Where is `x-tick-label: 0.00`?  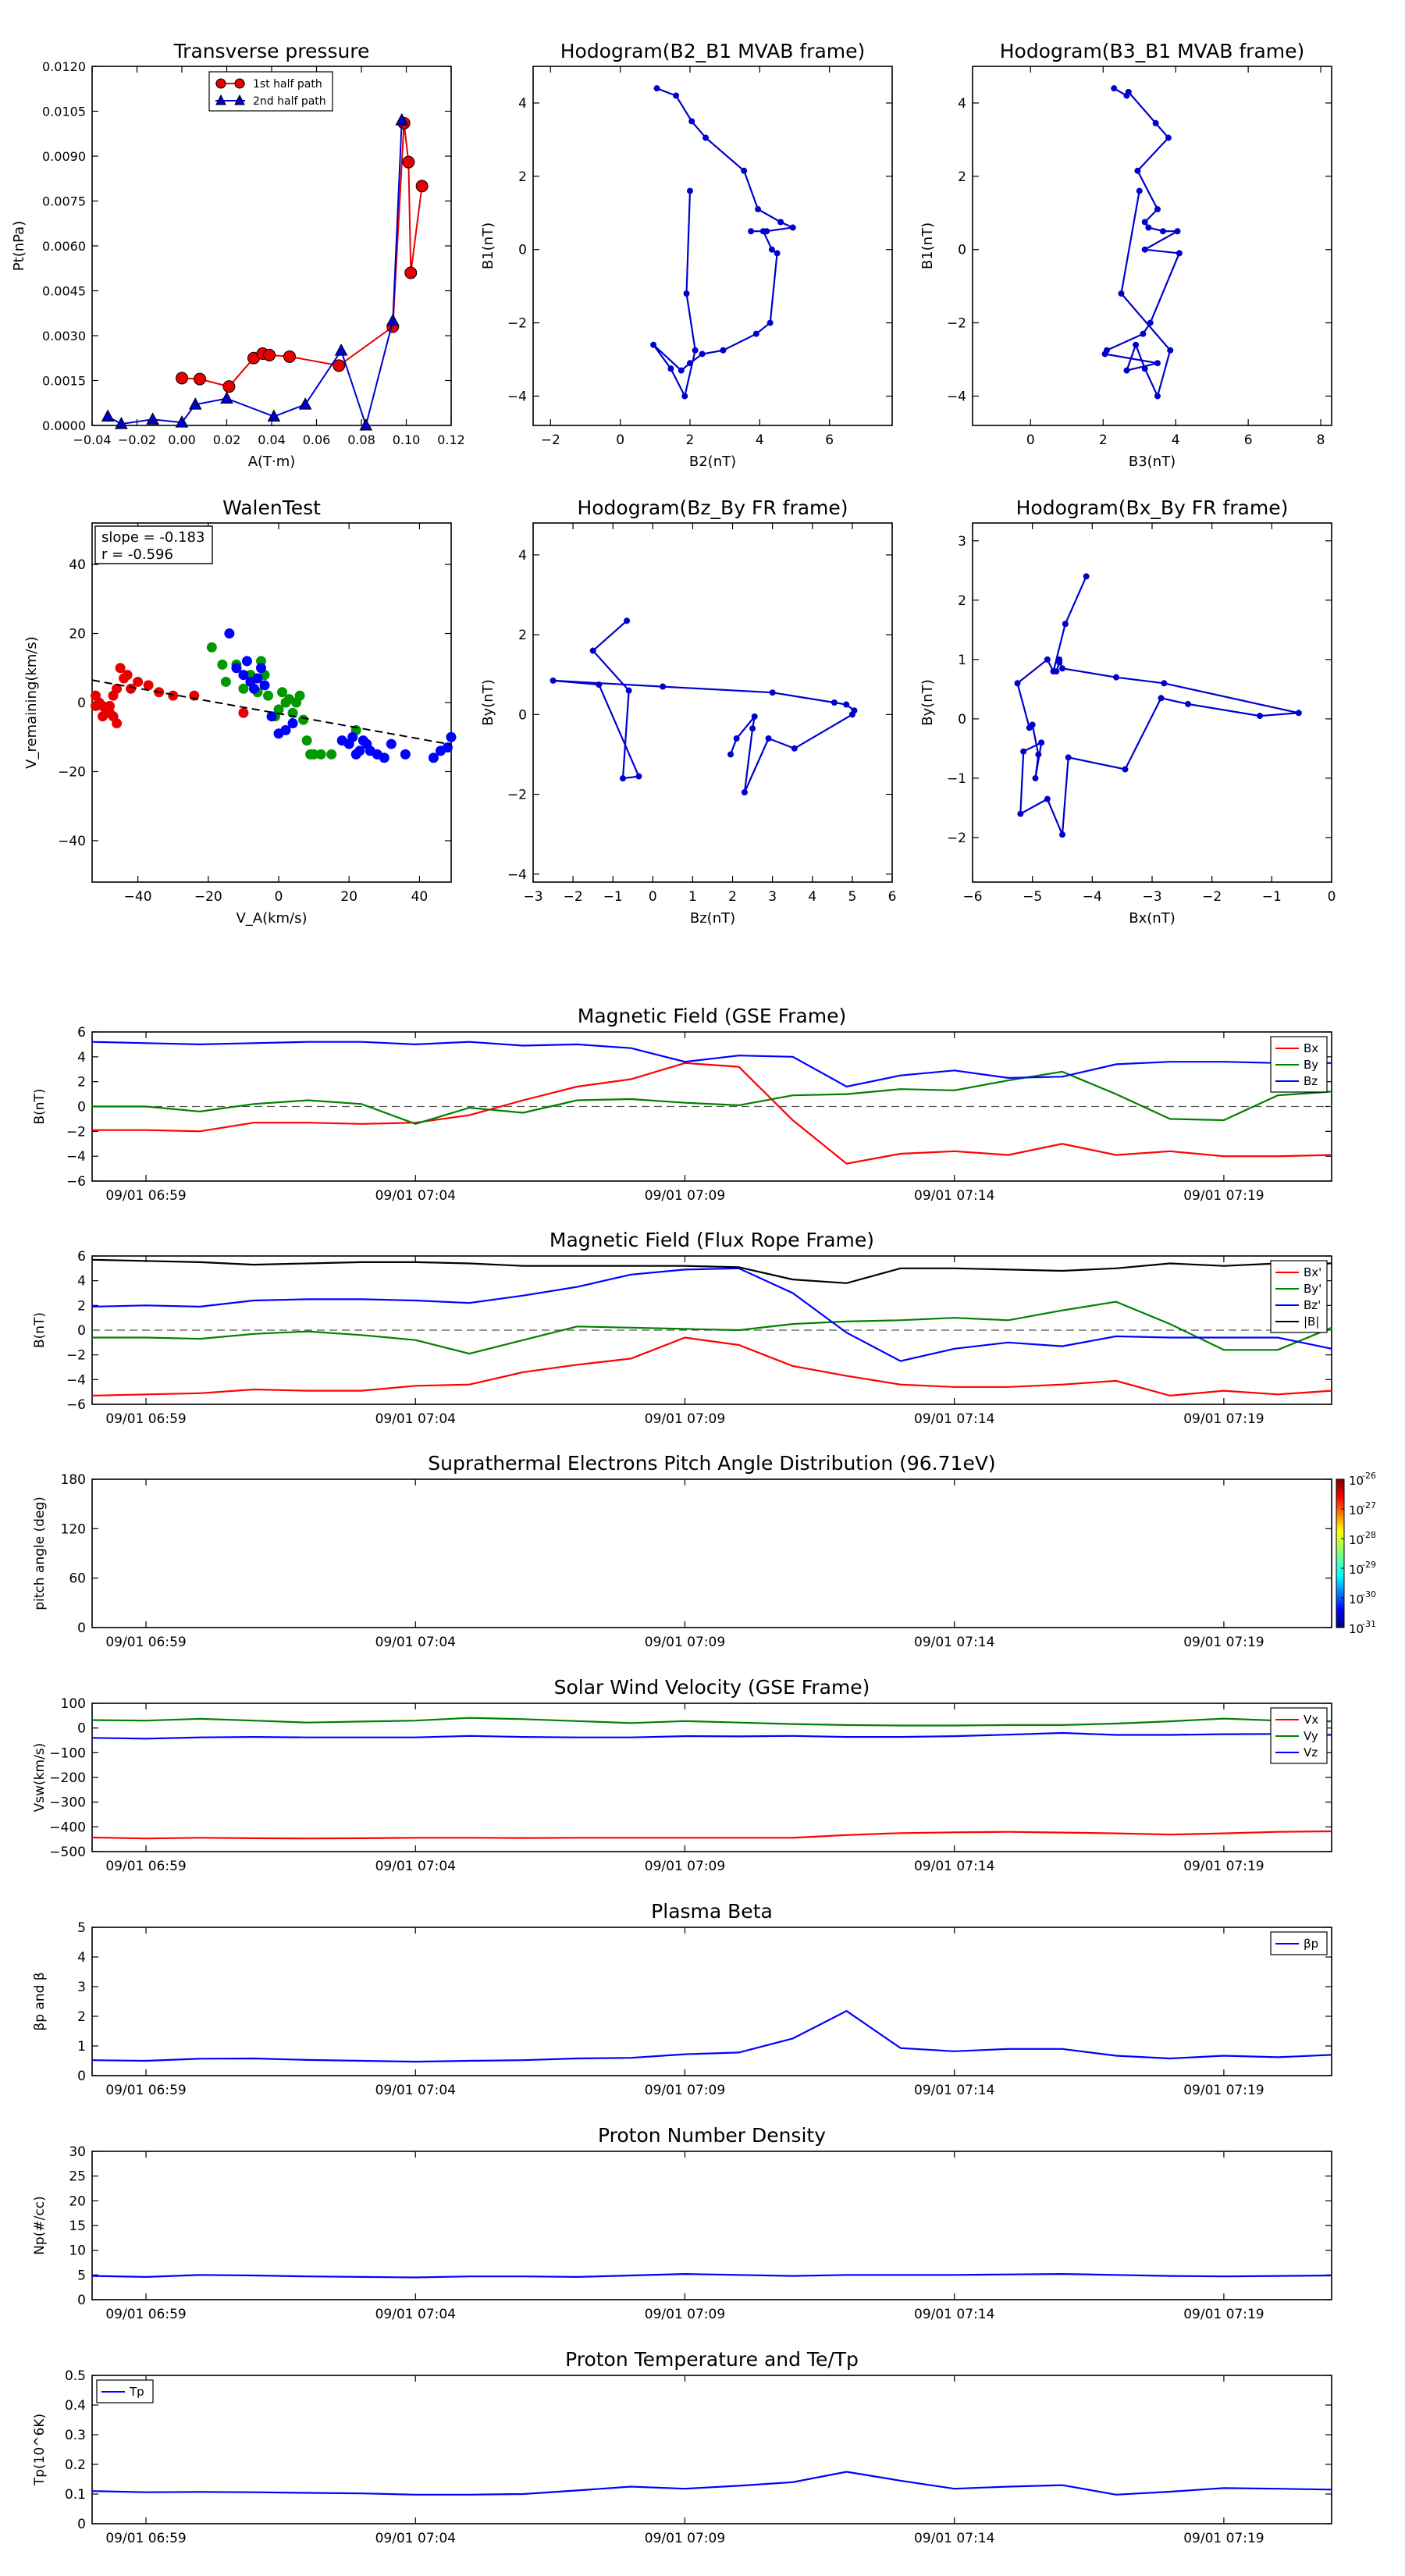 x-tick-label: 0.00 is located at coordinates (182, 439).